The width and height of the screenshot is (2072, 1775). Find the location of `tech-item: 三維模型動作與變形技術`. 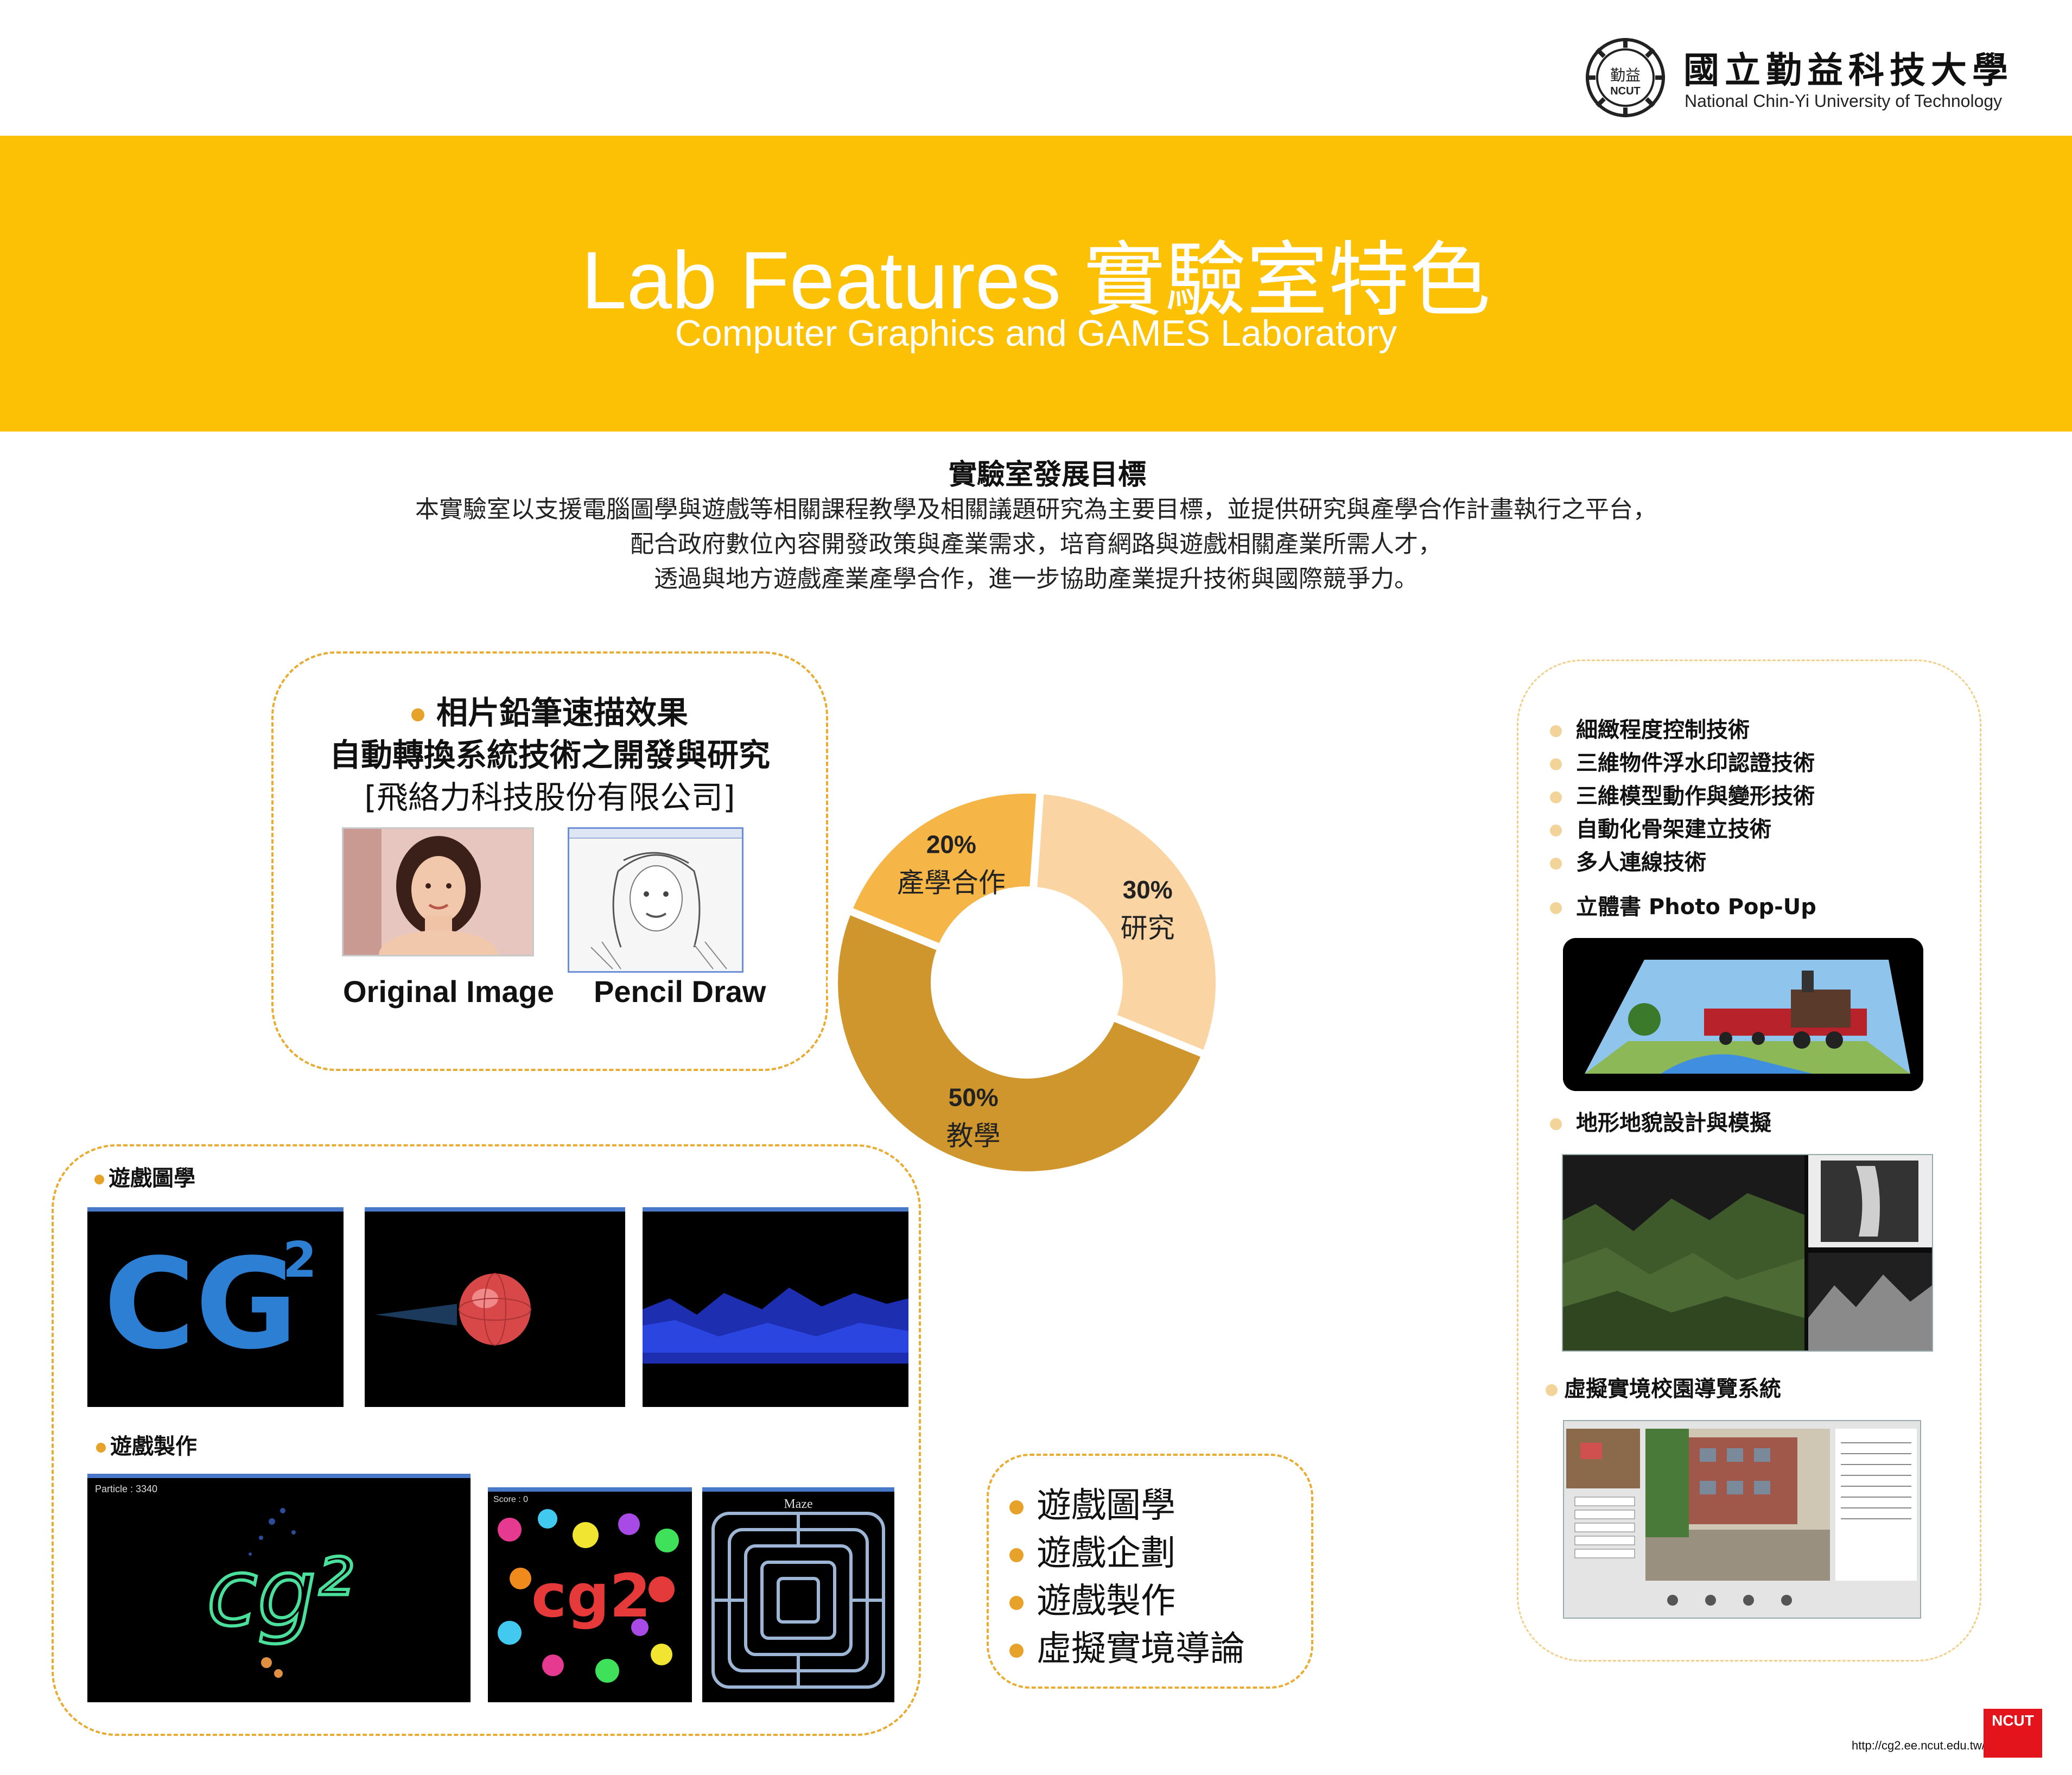

tech-item: 三維模型動作與變形技術 is located at coordinates (1682, 794).